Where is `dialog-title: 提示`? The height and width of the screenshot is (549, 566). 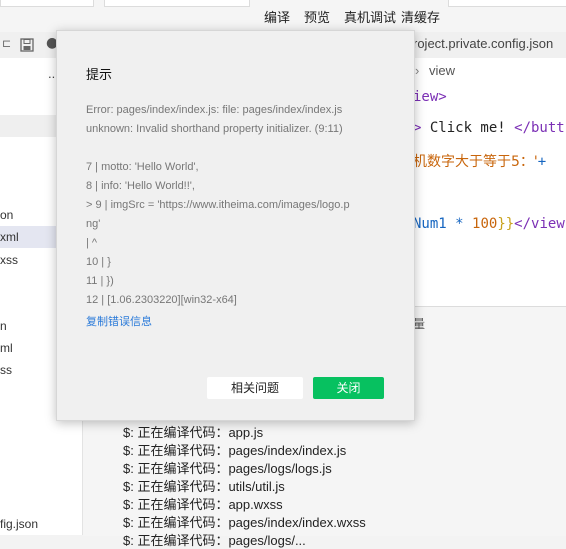
dialog-title: 提示 is located at coordinates (99, 74).